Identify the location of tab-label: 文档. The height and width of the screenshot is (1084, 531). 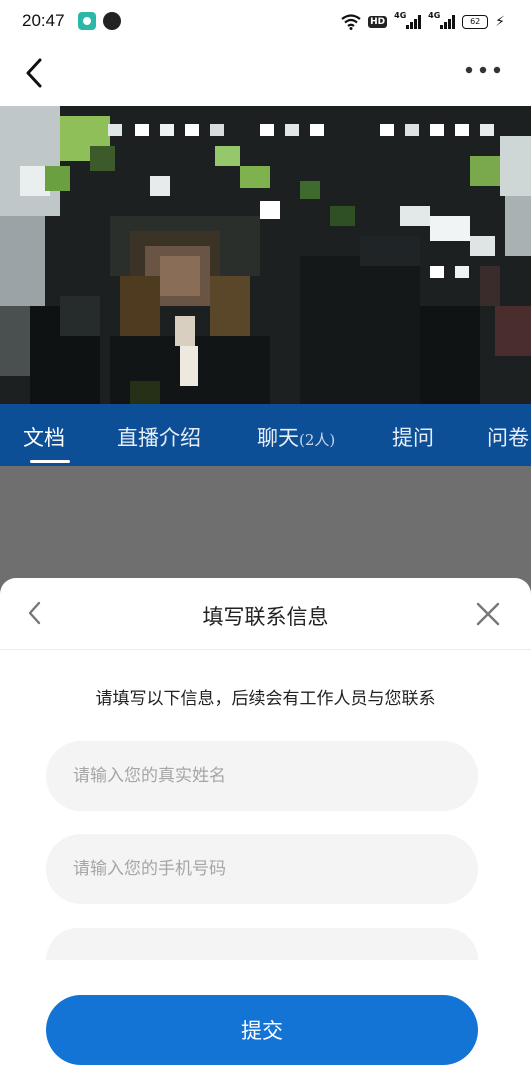
(44, 438).